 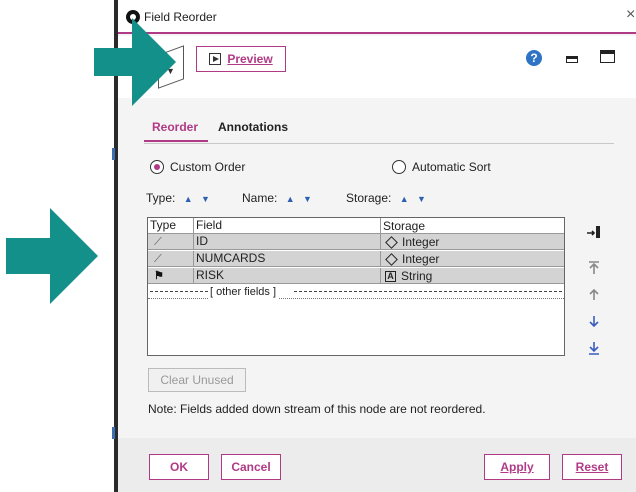 I want to click on apply-button: Apply, so click(x=517, y=467).